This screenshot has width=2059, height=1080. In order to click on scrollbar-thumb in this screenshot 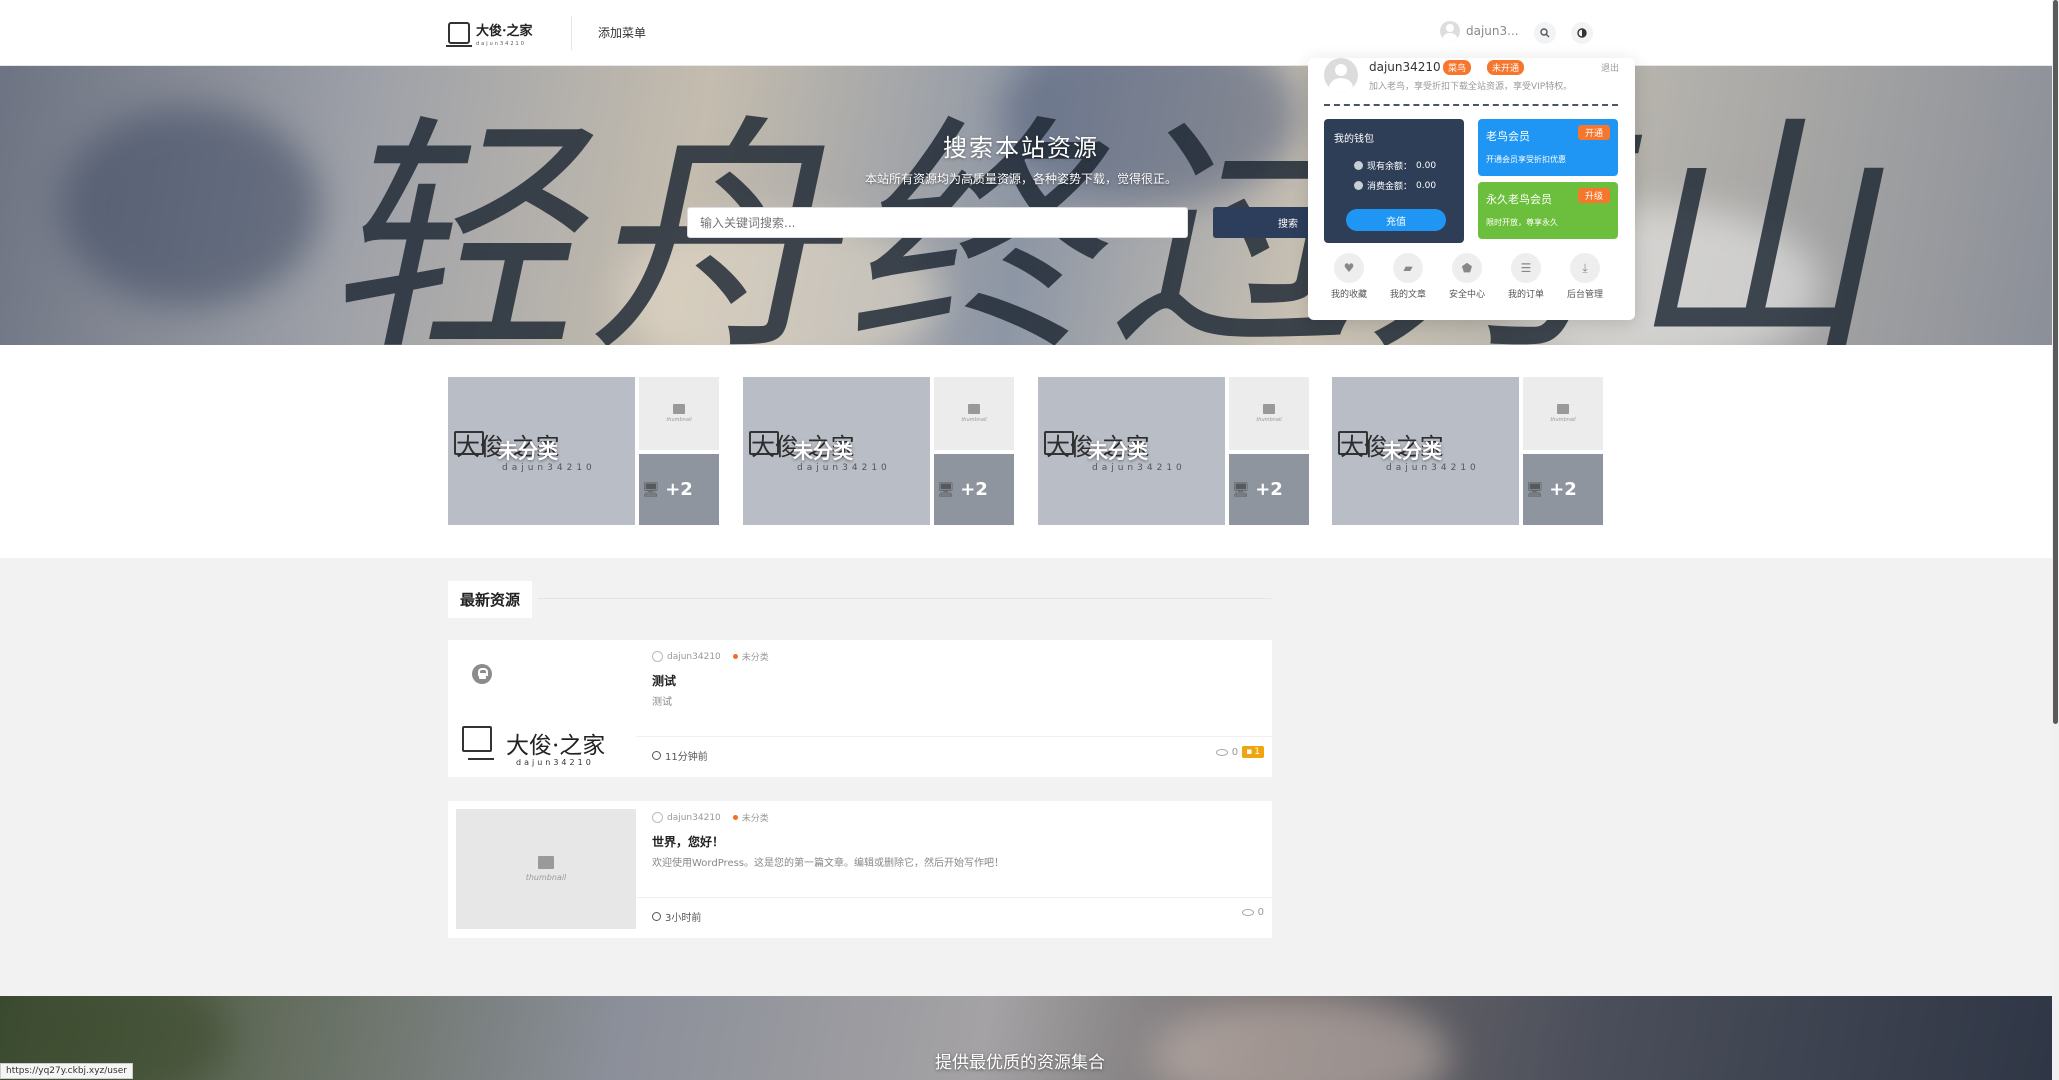, I will do `click(2055, 362)`.